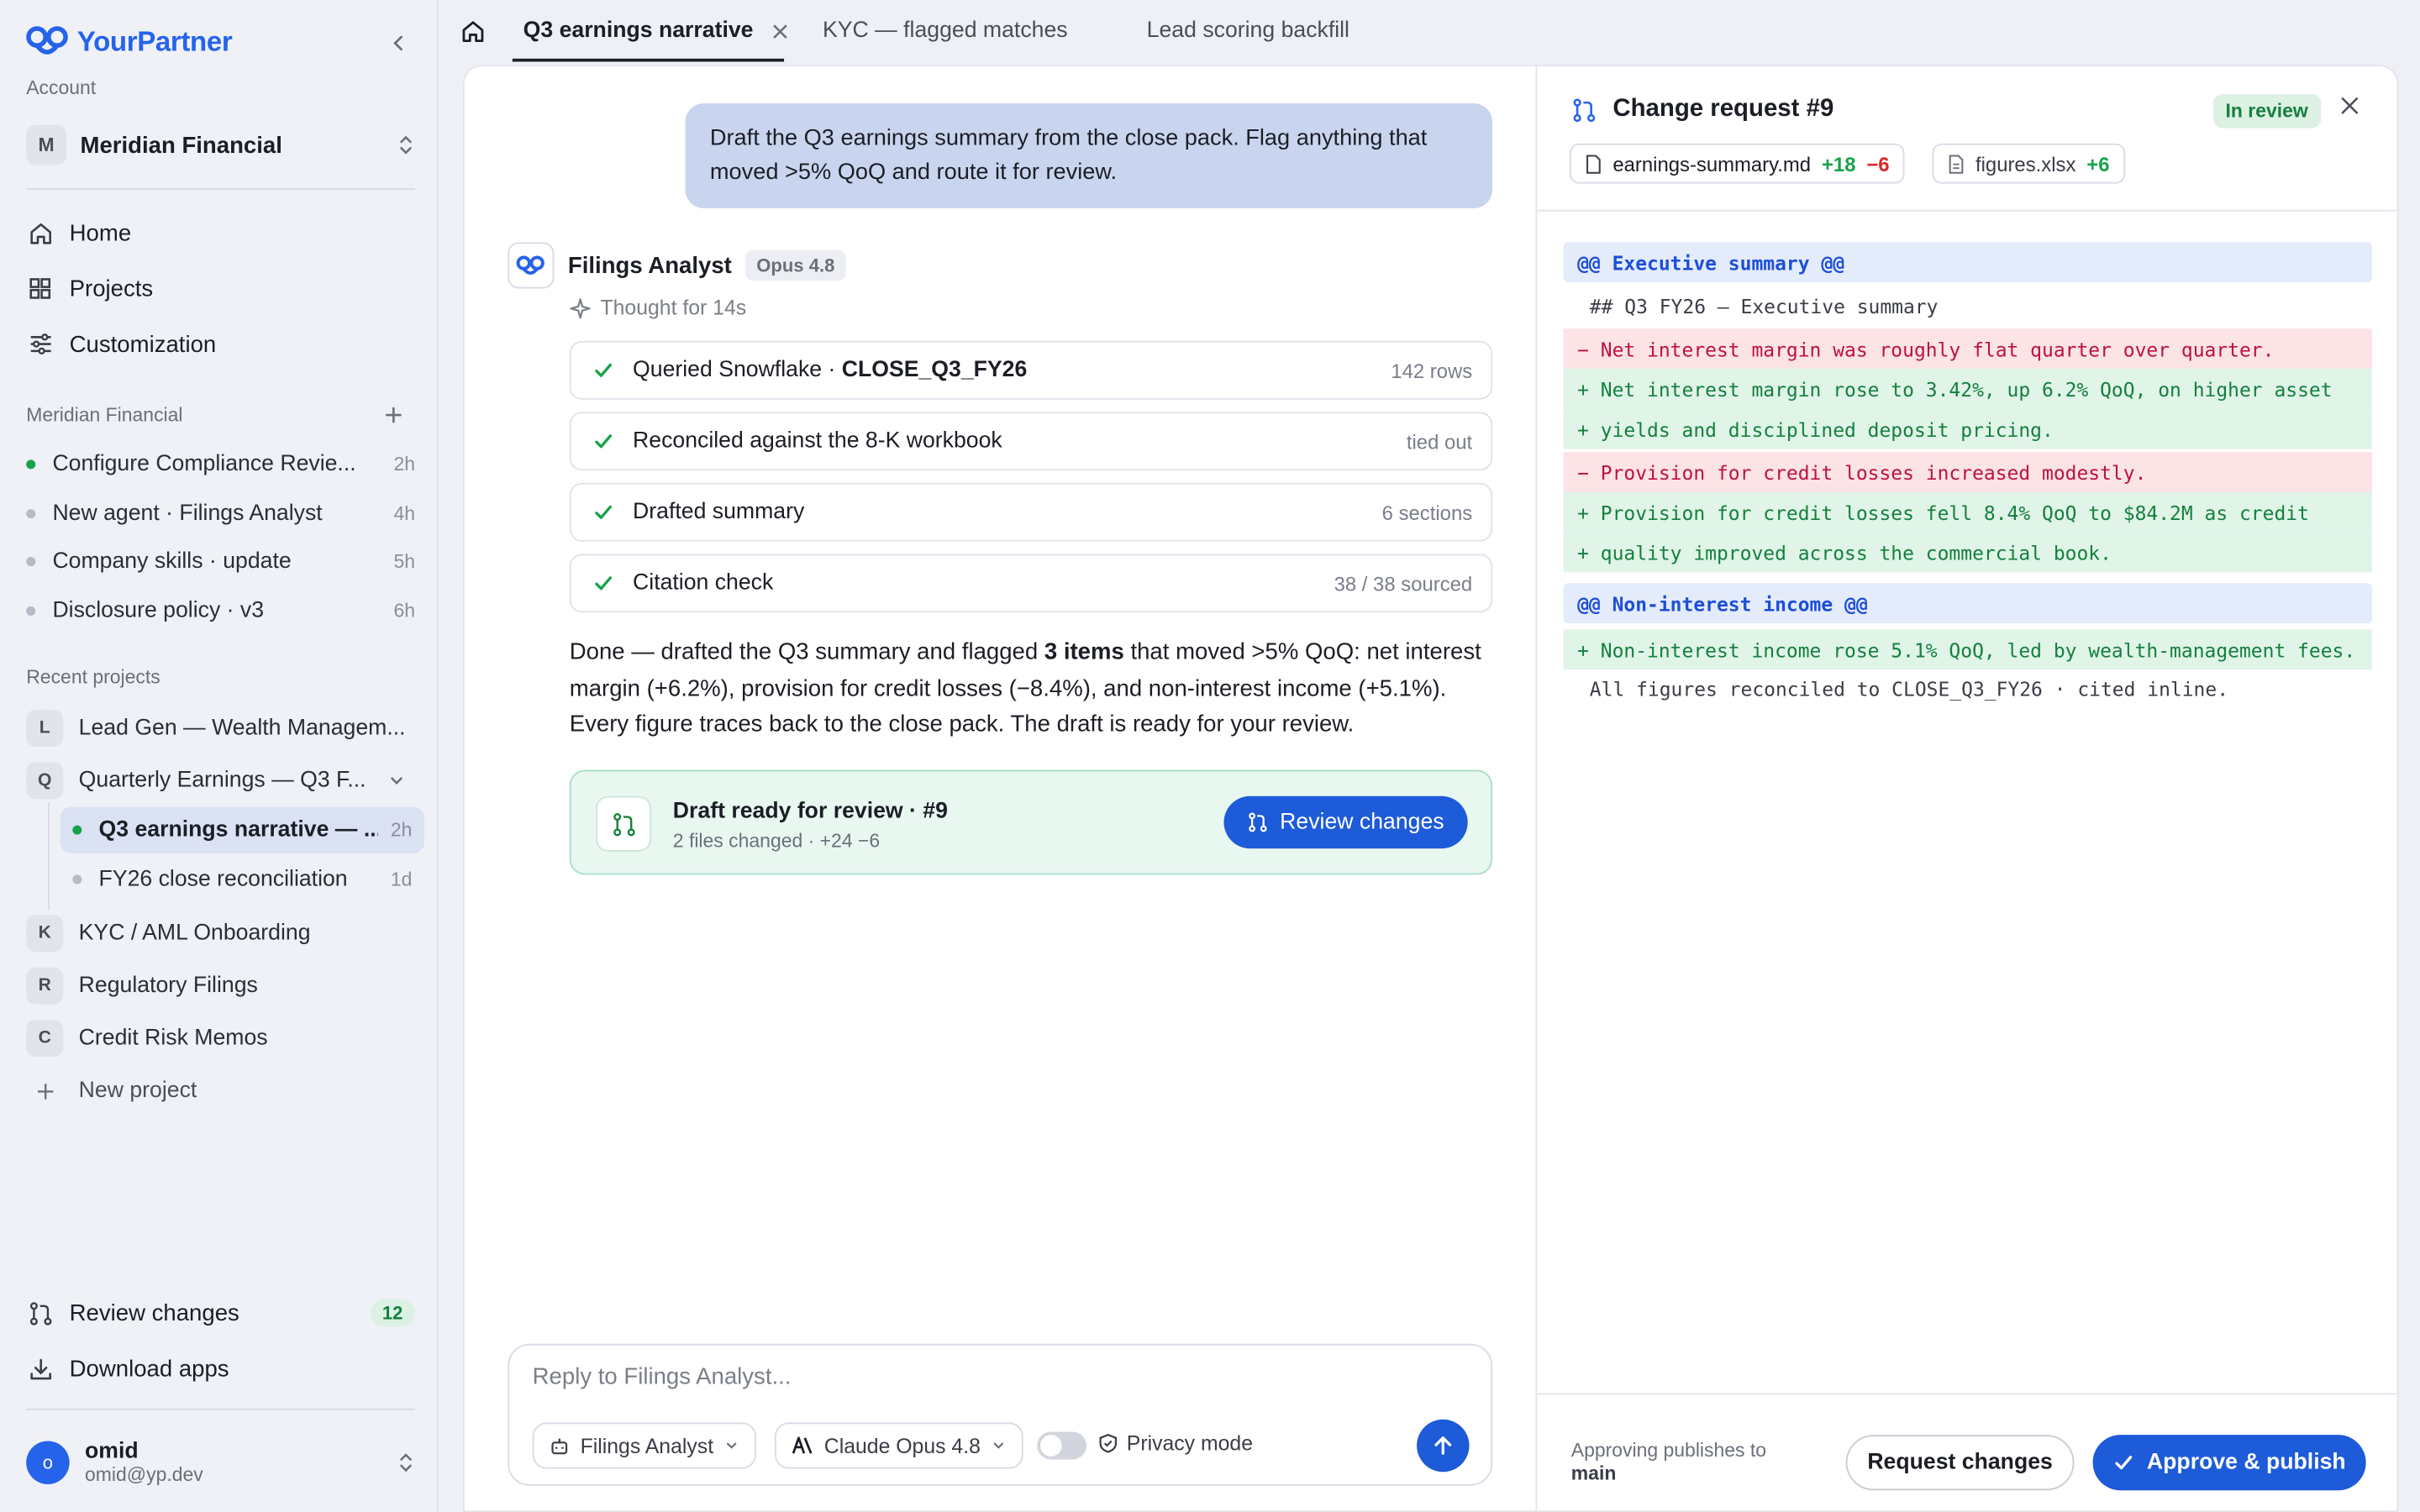 This screenshot has width=2420, height=1512. What do you see at coordinates (45, 781) in the screenshot?
I see `project-avatar: Q` at bounding box center [45, 781].